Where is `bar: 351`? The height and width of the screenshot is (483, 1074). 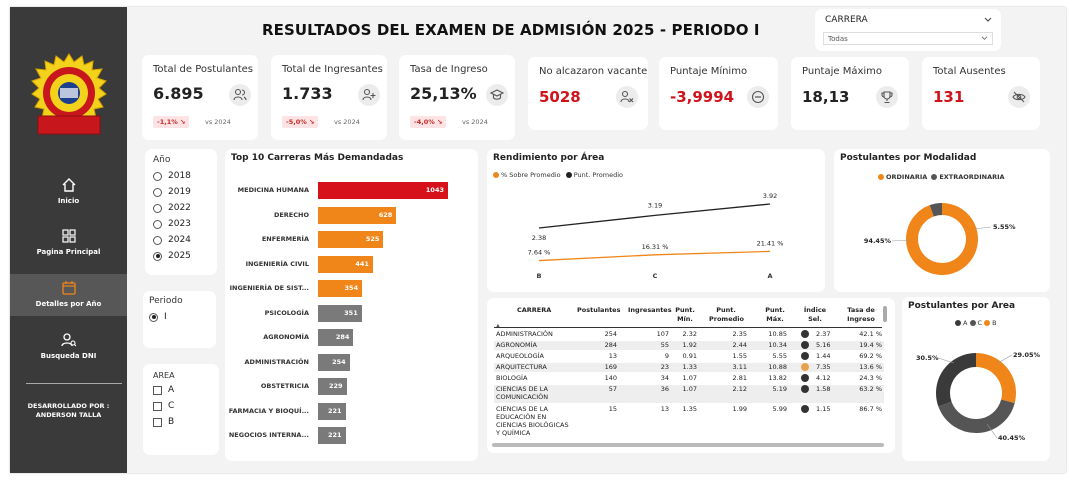 bar: 351 is located at coordinates (340, 313).